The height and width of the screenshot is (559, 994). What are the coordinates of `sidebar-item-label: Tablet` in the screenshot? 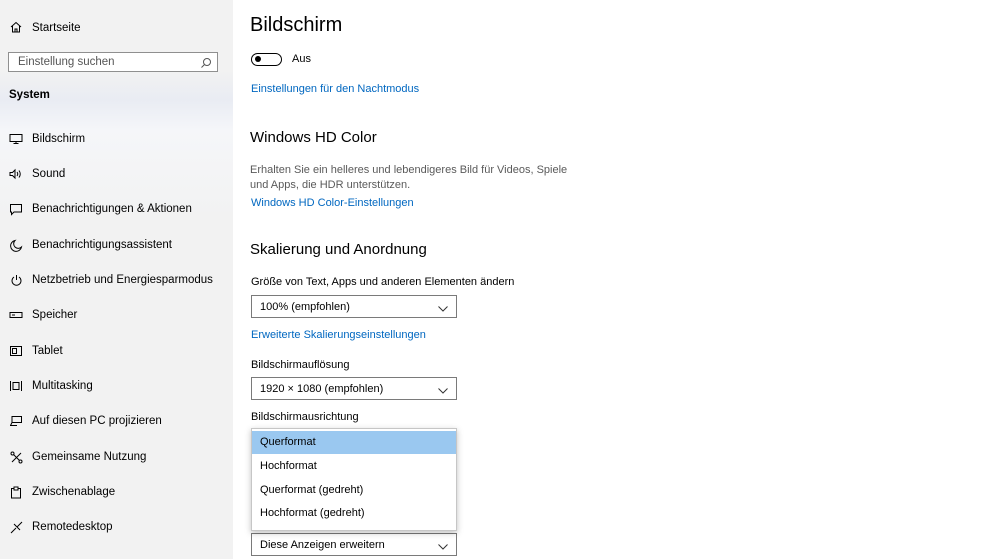 It's located at (47, 351).